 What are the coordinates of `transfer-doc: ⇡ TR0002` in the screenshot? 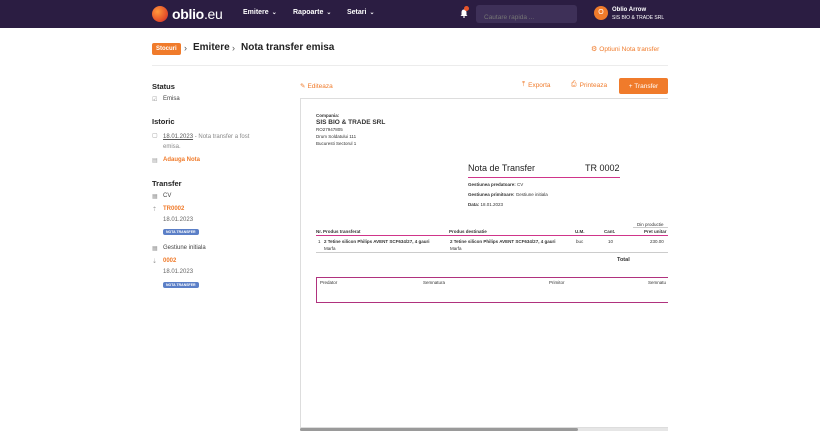 It's located at (168, 209).